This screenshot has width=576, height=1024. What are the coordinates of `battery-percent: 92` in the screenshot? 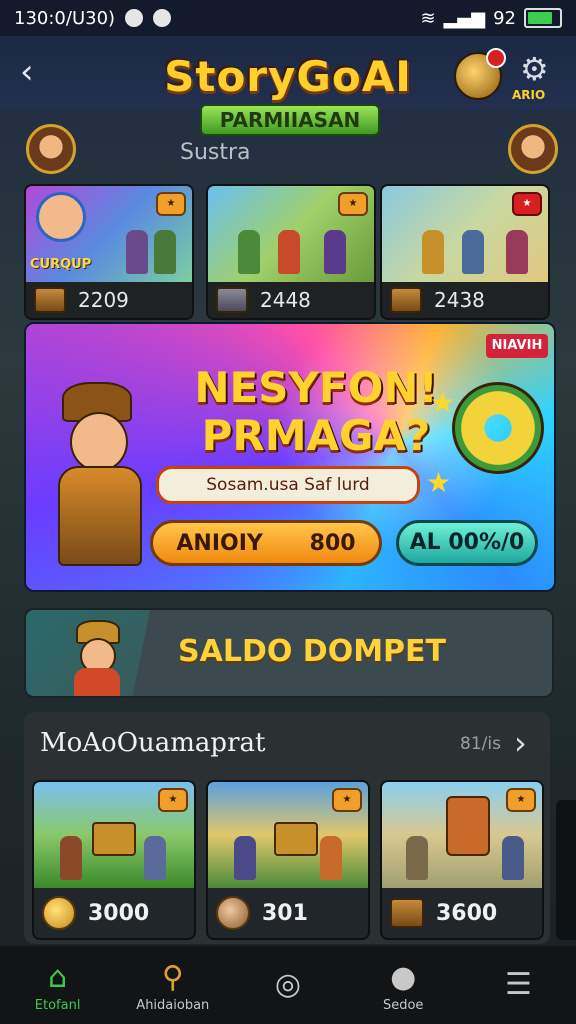 It's located at (504, 18).